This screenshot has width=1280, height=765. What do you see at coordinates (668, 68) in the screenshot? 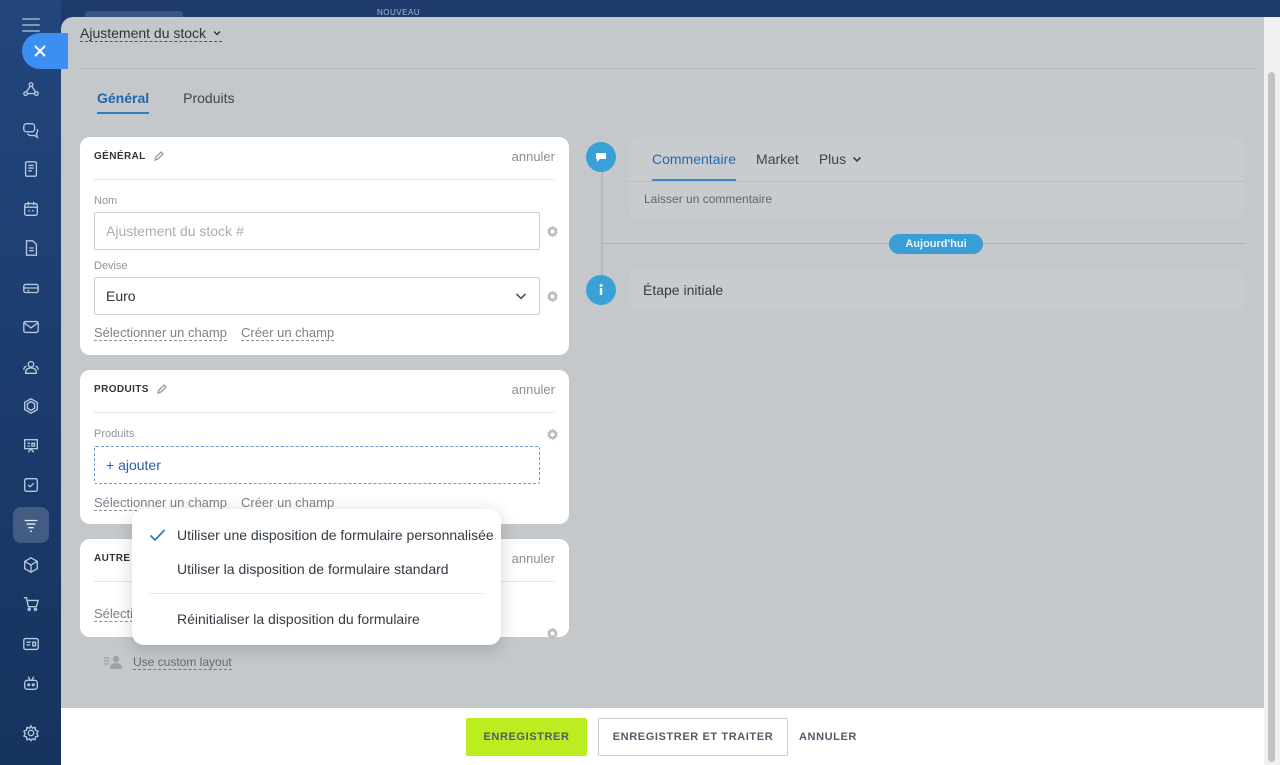
I see `header-divider` at bounding box center [668, 68].